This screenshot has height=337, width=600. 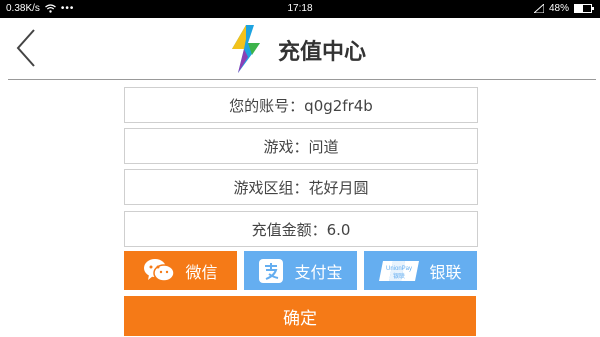 I want to click on page-title: 充值中心, so click(x=322, y=52).